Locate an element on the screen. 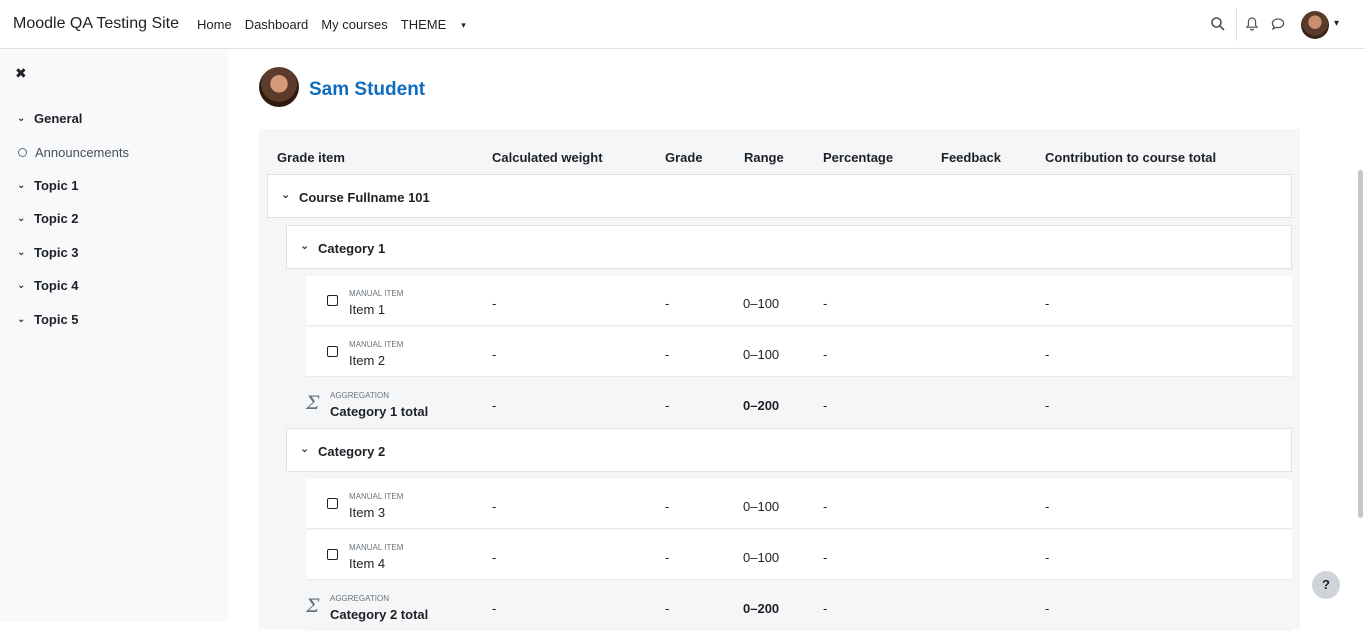 Image resolution: width=1365 pixels, height=631 pixels. user-picture is located at coordinates (279, 87).